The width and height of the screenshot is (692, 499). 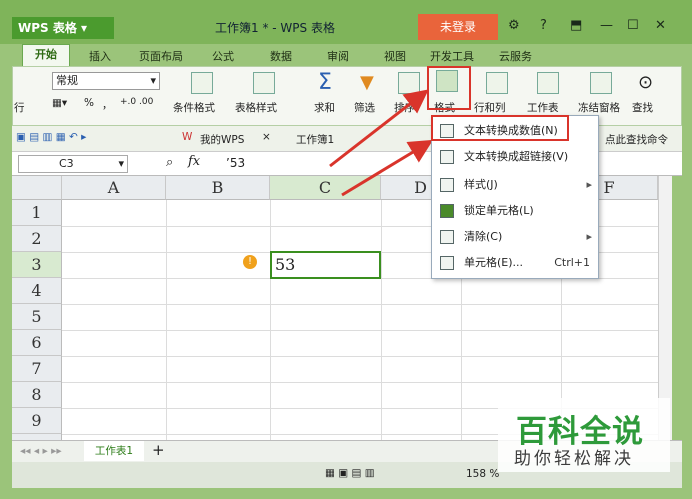 I want to click on sheet-tab: 工作表1, so click(x=114, y=451).